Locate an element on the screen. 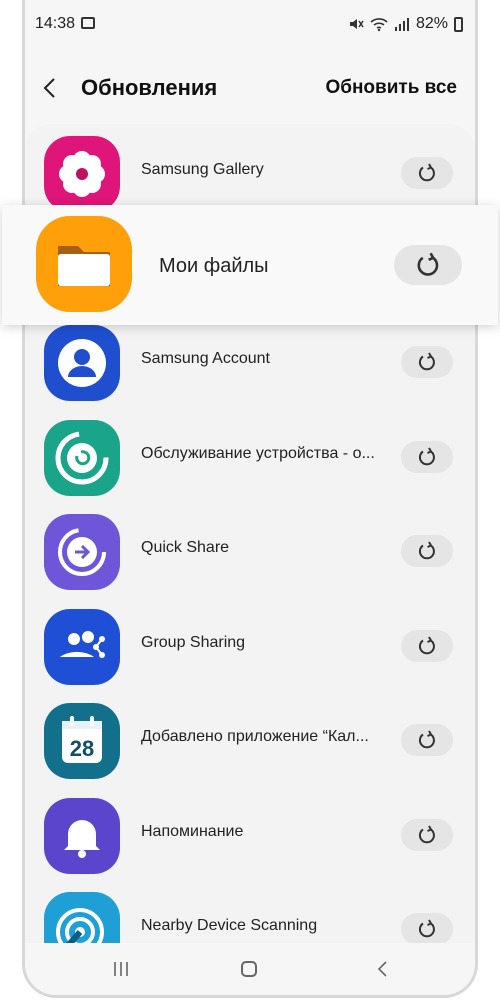 Image resolution: width=500 pixels, height=1000 pixels. recent-apps-icon is located at coordinates (121, 969).